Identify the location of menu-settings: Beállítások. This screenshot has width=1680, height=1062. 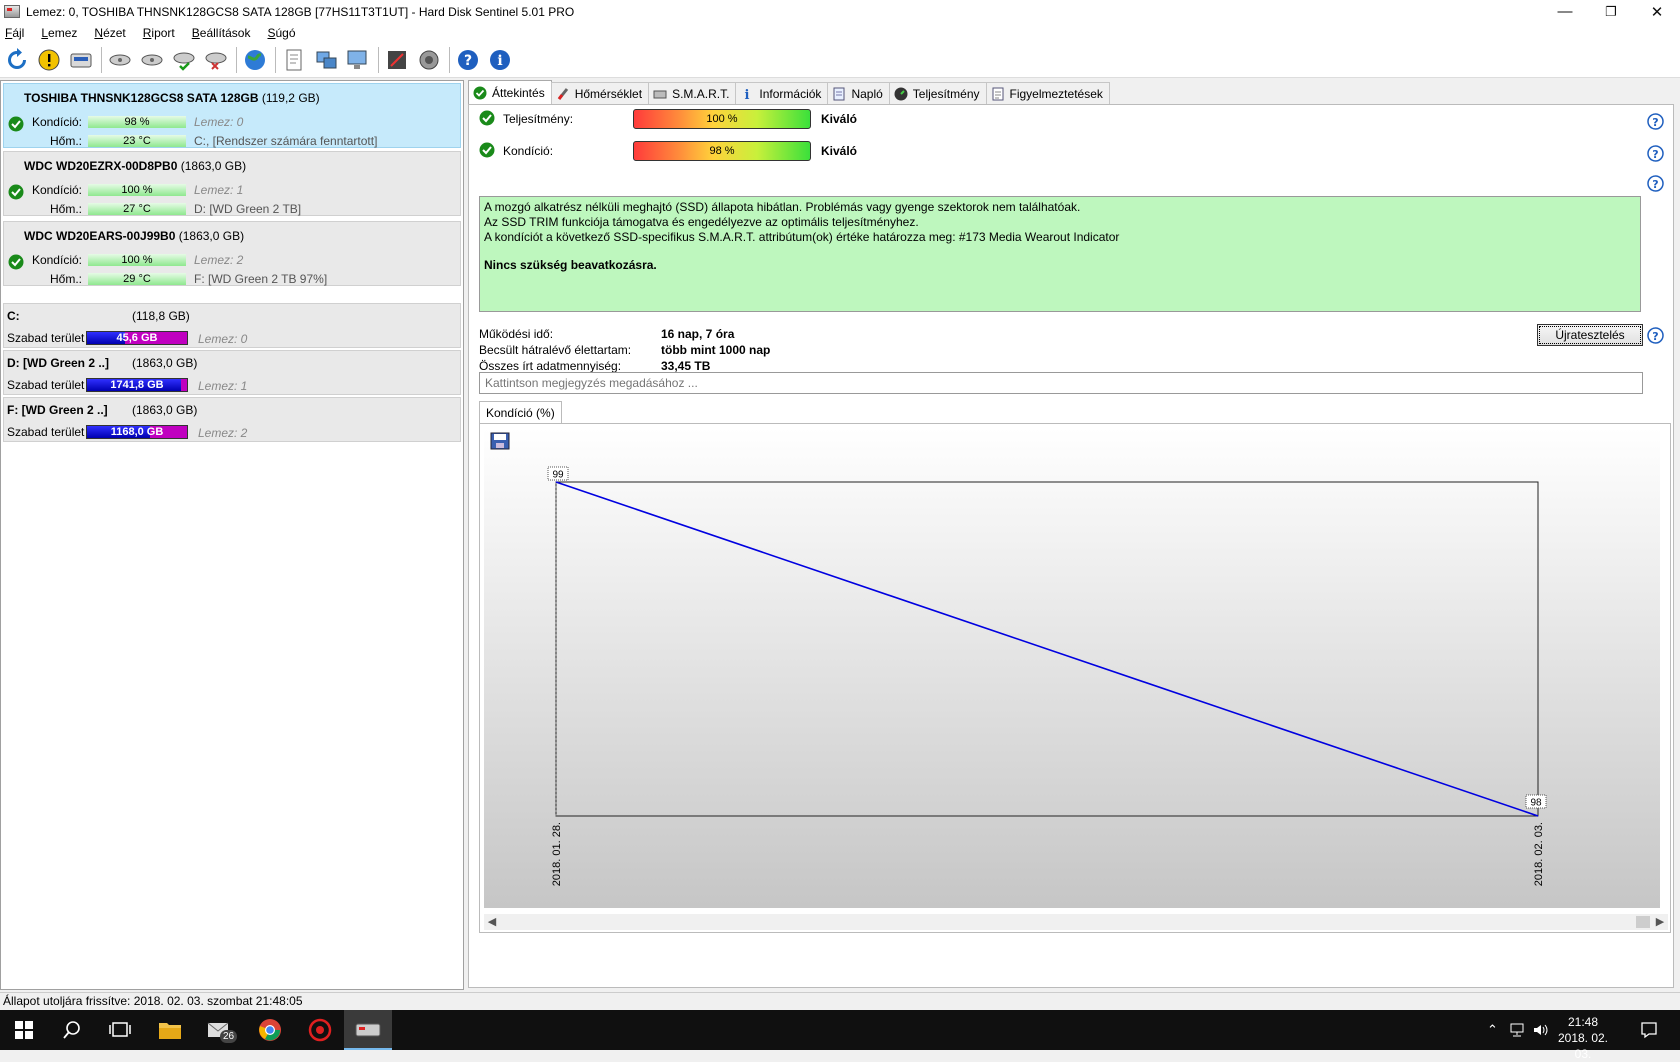
(221, 33).